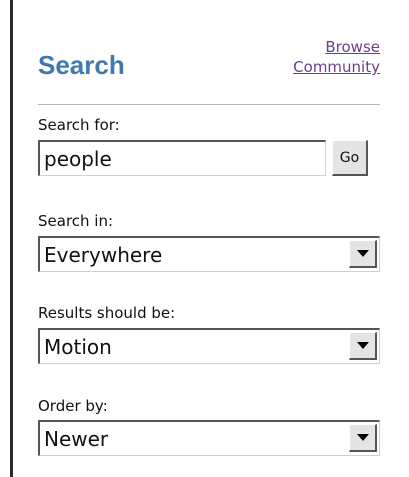 This screenshot has width=409, height=477. What do you see at coordinates (73, 406) in the screenshot?
I see `order-by-label: Order by:` at bounding box center [73, 406].